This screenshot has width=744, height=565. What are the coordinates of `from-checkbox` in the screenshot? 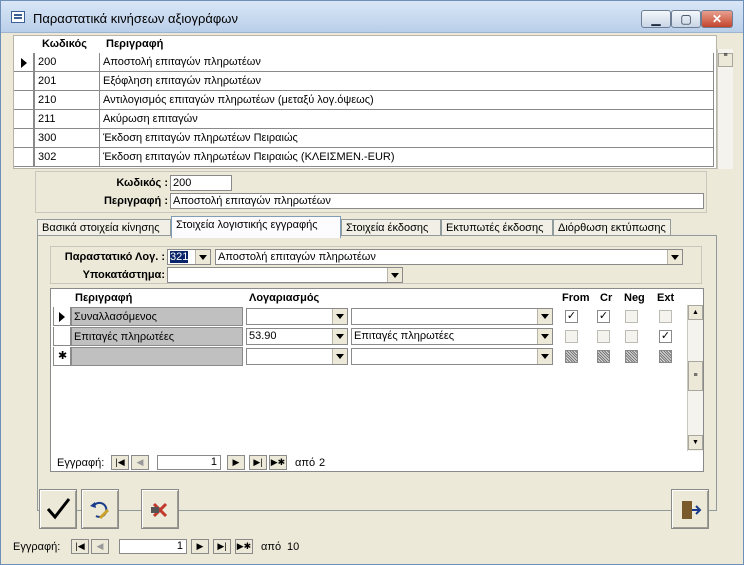 It's located at (571, 336).